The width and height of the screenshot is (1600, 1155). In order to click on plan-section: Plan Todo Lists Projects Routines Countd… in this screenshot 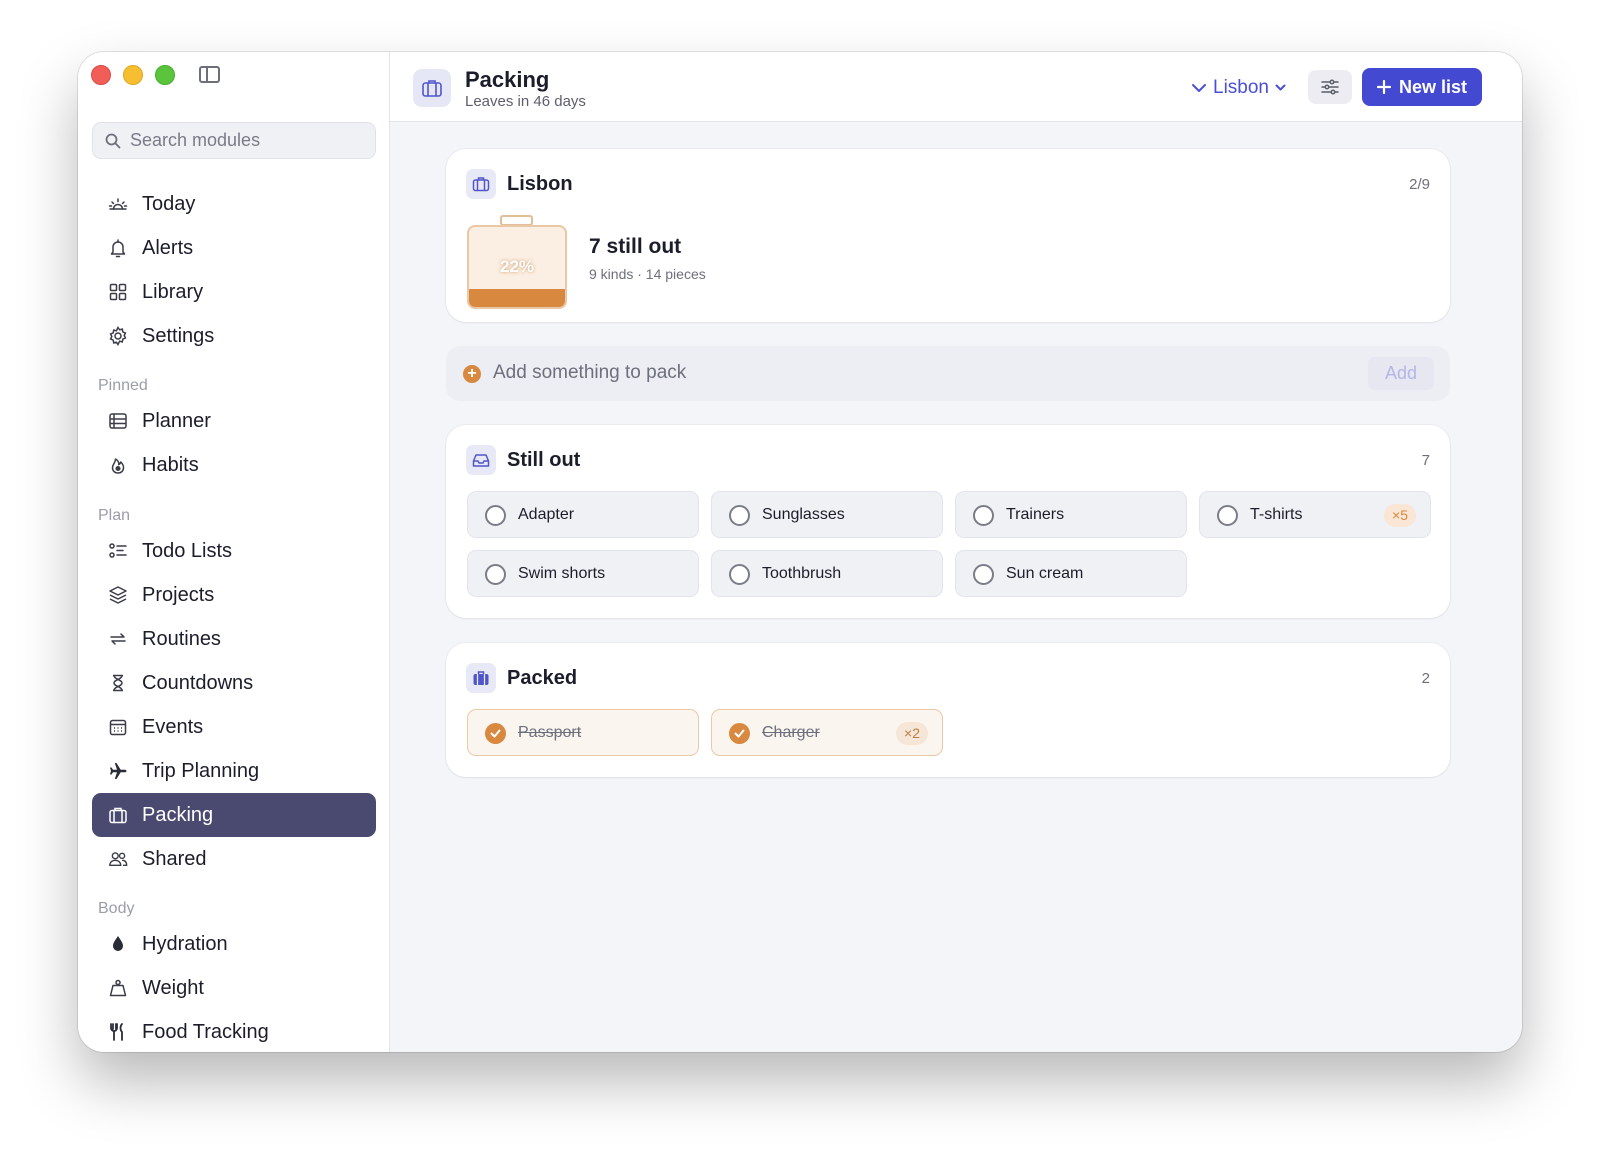, I will do `click(234, 694)`.